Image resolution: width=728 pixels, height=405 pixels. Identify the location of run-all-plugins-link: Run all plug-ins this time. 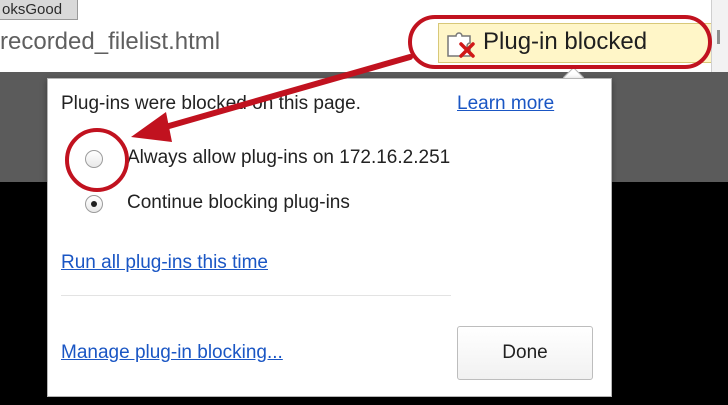
(164, 263).